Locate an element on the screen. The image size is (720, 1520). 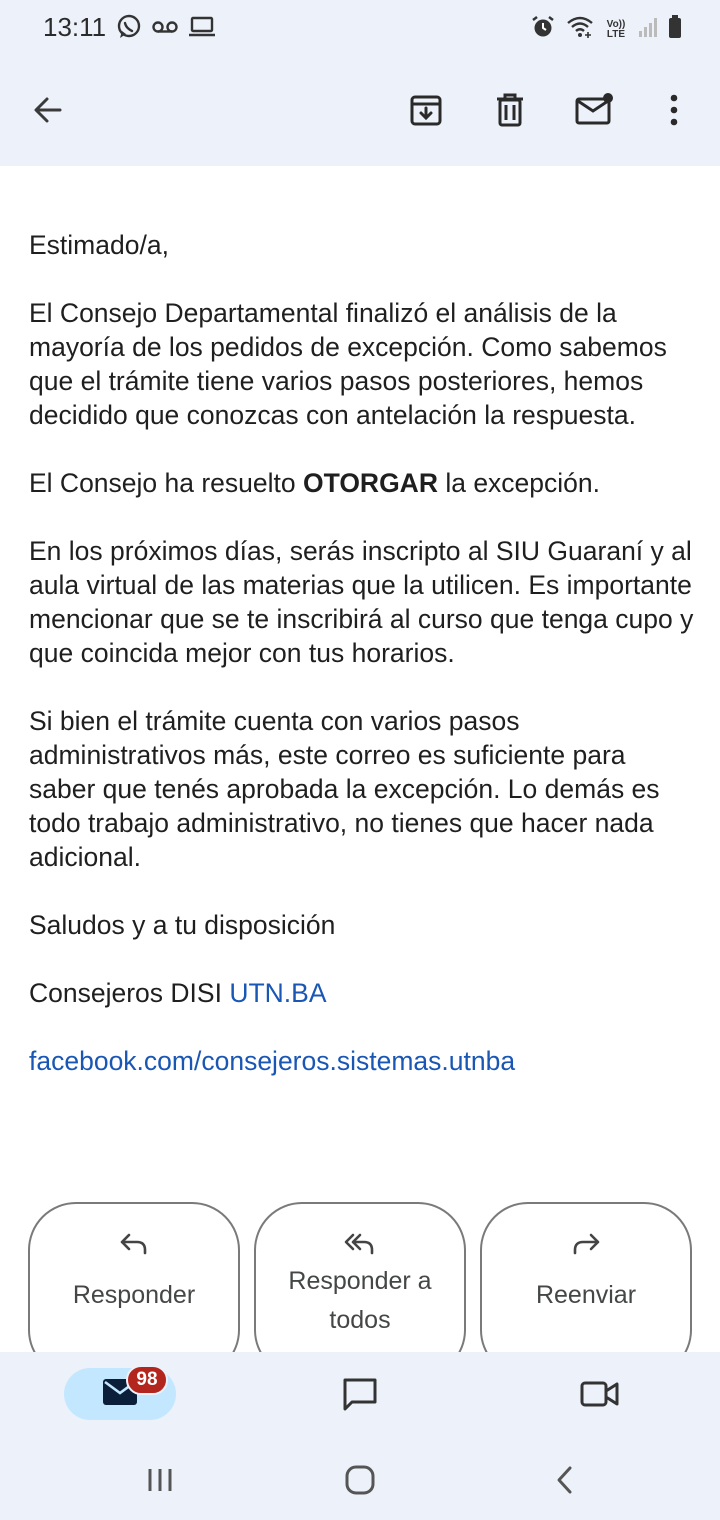
status-time: 13:11 is located at coordinates (75, 27).